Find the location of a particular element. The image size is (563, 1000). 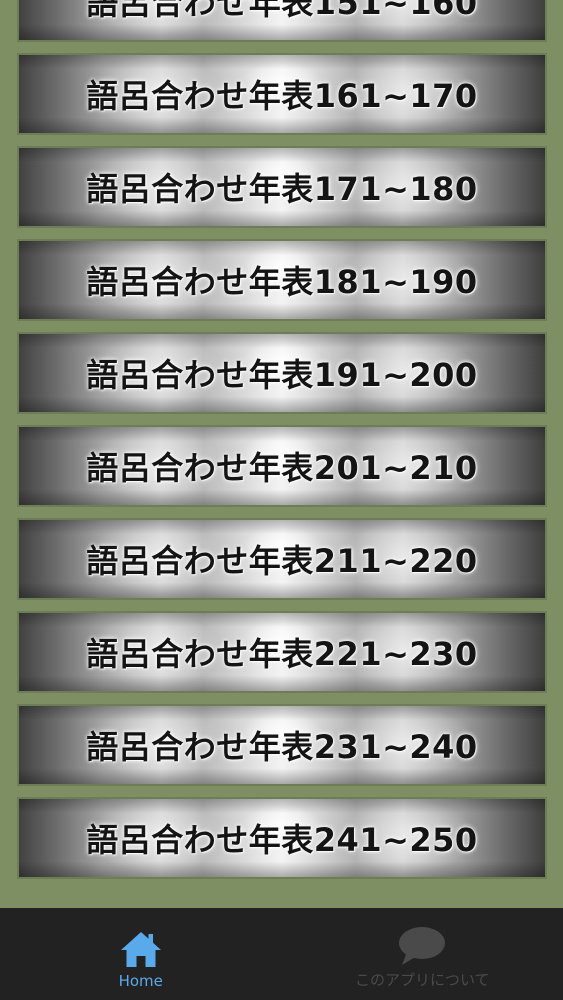

list-item-label: 語呂合わせ年表231~240 is located at coordinates (282, 747).